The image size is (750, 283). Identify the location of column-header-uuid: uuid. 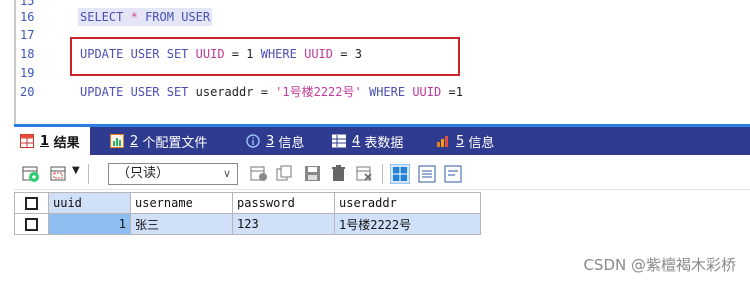
(89, 203).